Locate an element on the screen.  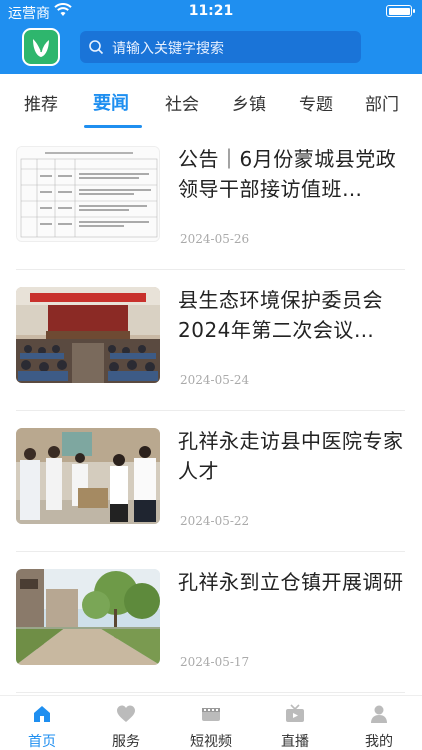
nav-short-video: 短视频 is located at coordinates (211, 727).